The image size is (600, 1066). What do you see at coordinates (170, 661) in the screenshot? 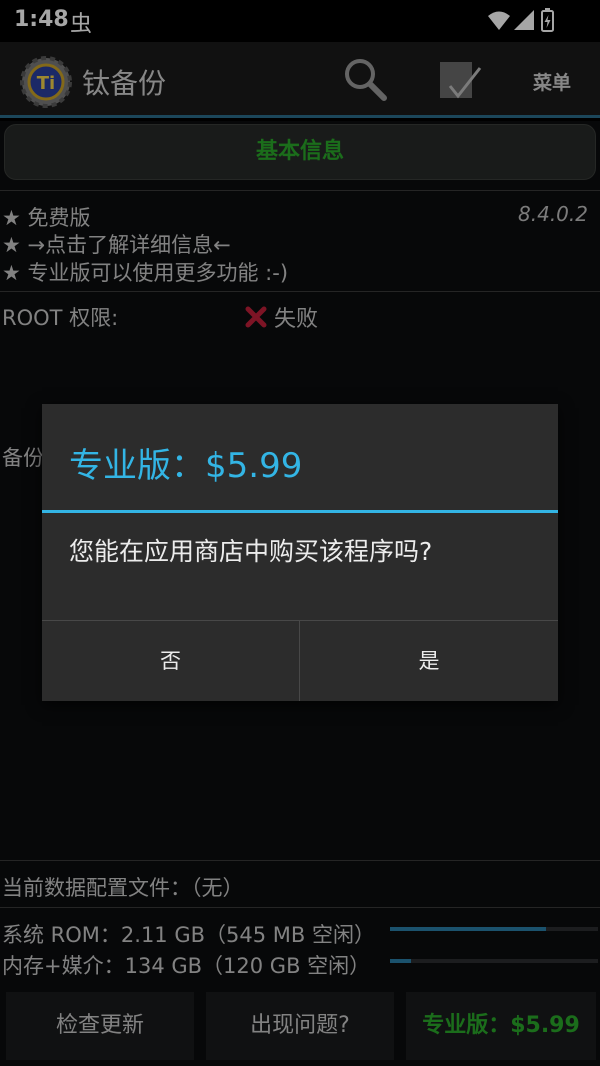
I see `dialog-no-button: 否` at bounding box center [170, 661].